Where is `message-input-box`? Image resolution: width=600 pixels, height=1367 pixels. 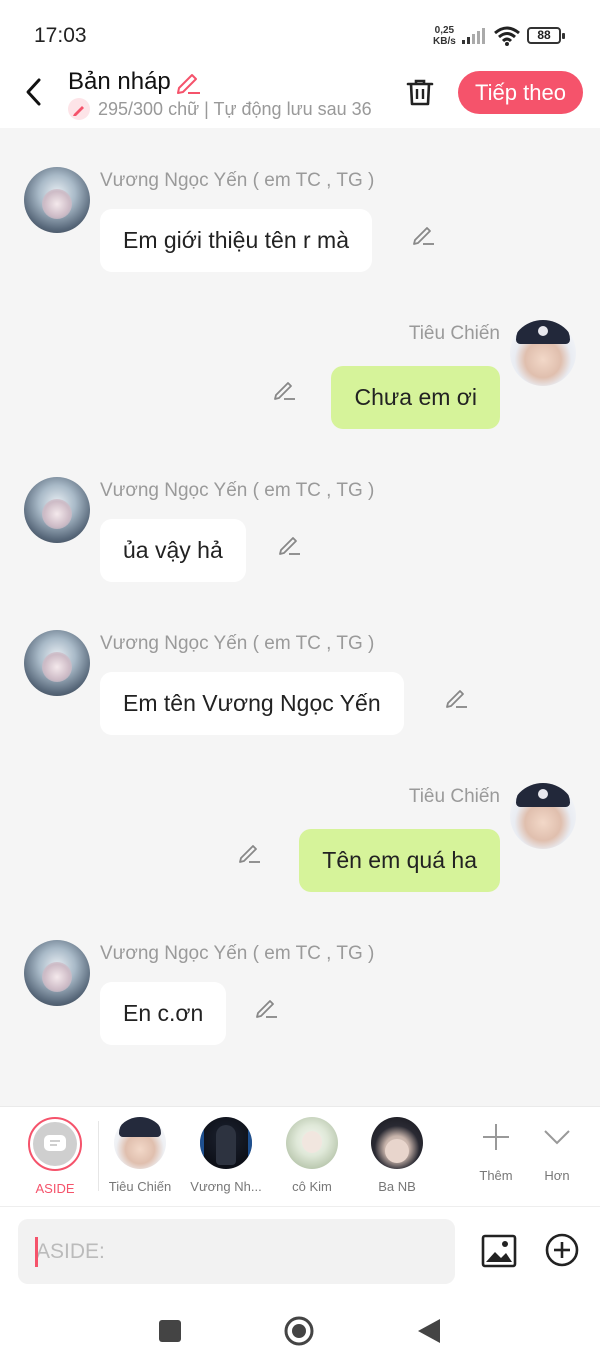
message-input-box is located at coordinates (236, 1251).